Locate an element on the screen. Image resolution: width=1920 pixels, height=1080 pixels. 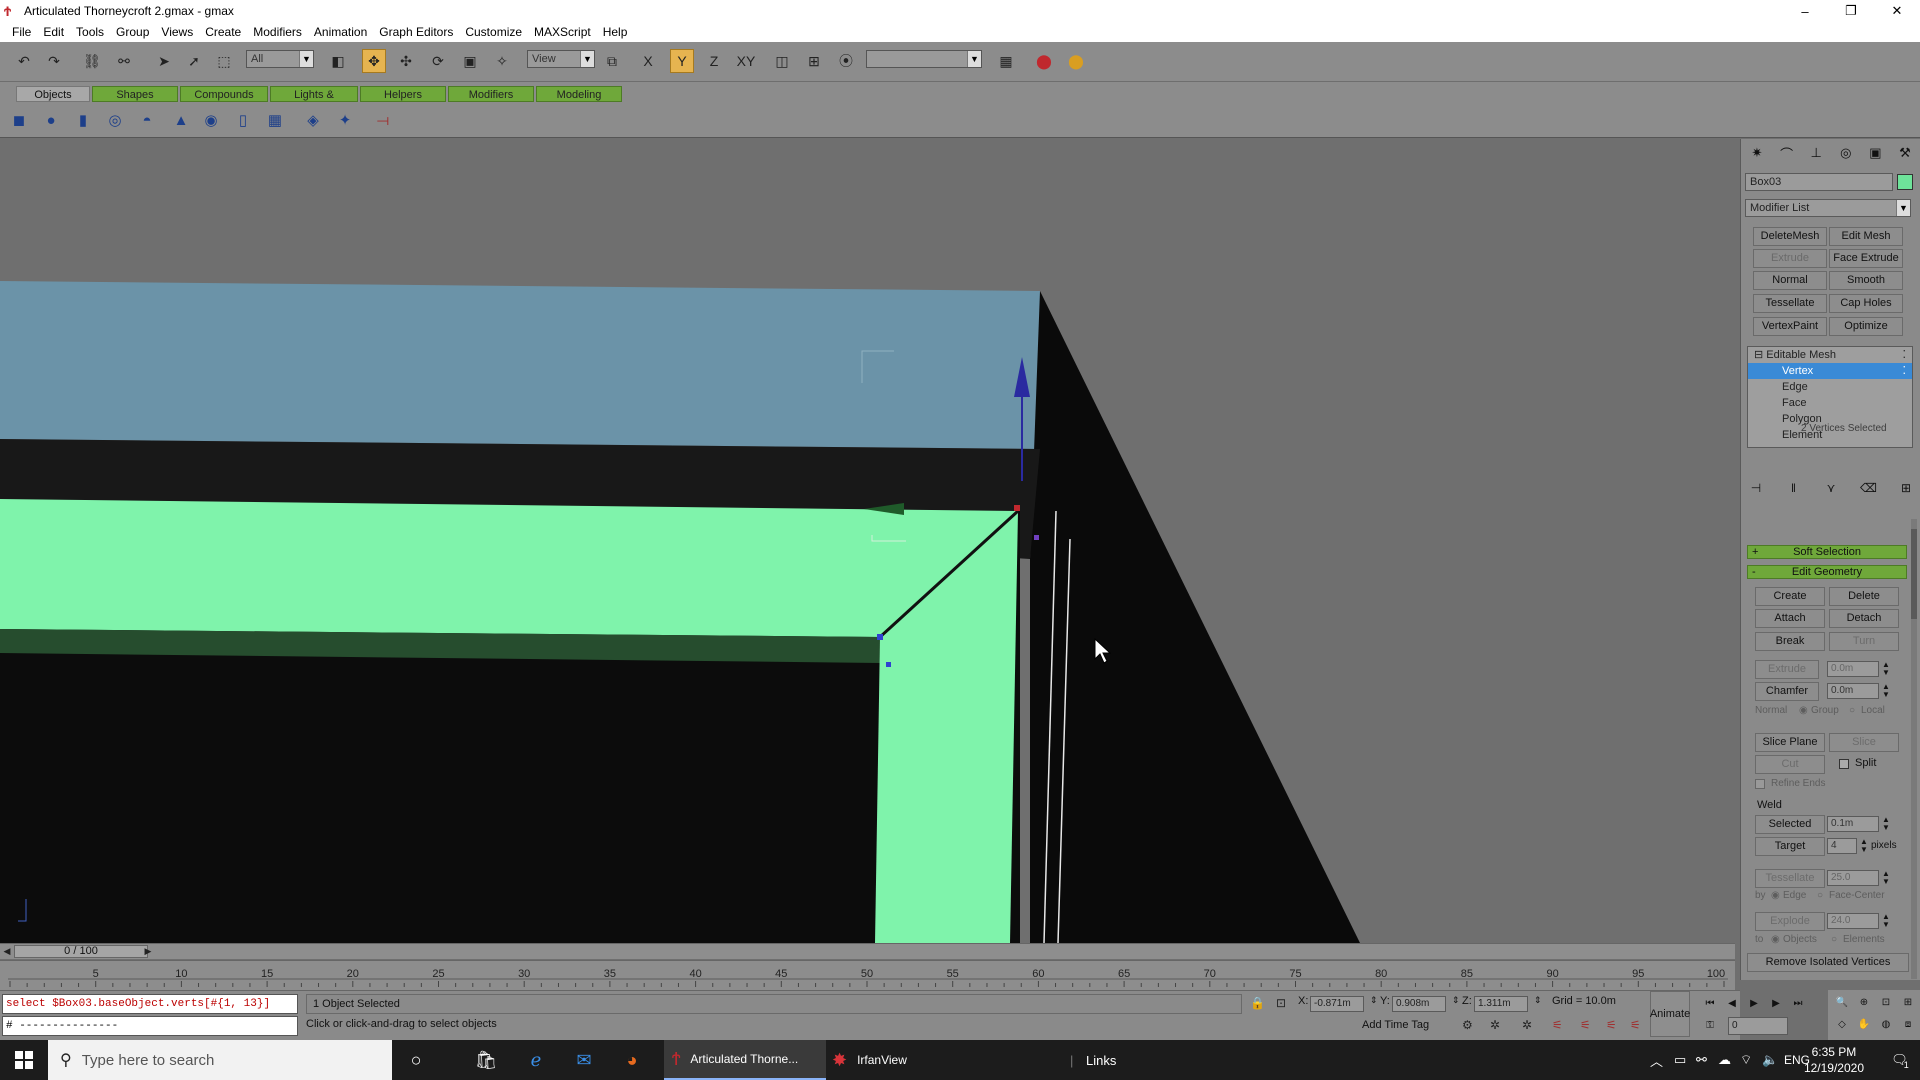
display-panel-icon: ▣ is located at coordinates (1875, 153).